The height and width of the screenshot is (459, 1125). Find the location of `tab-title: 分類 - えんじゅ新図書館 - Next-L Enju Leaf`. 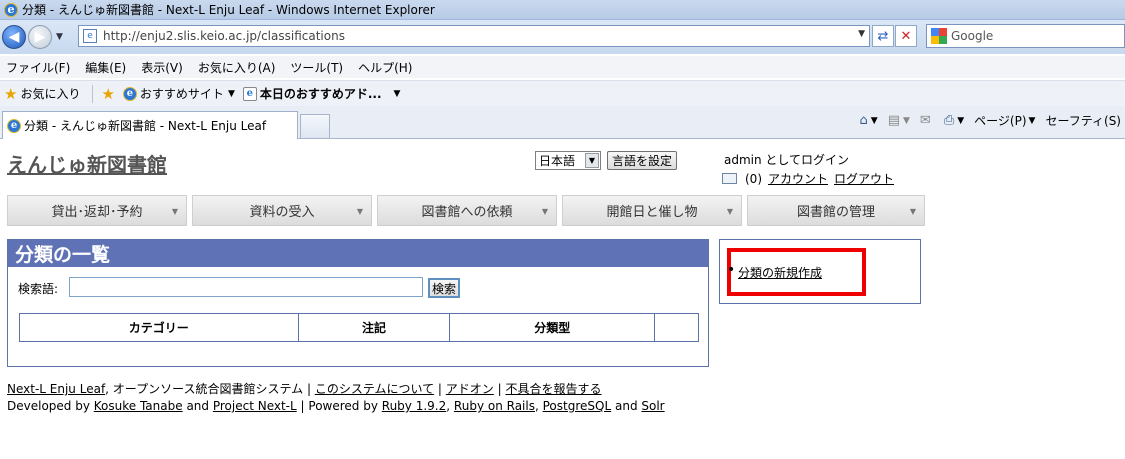

tab-title: 分類 - えんじゅ新図書館 - Next-L Enju Leaf is located at coordinates (145, 126).